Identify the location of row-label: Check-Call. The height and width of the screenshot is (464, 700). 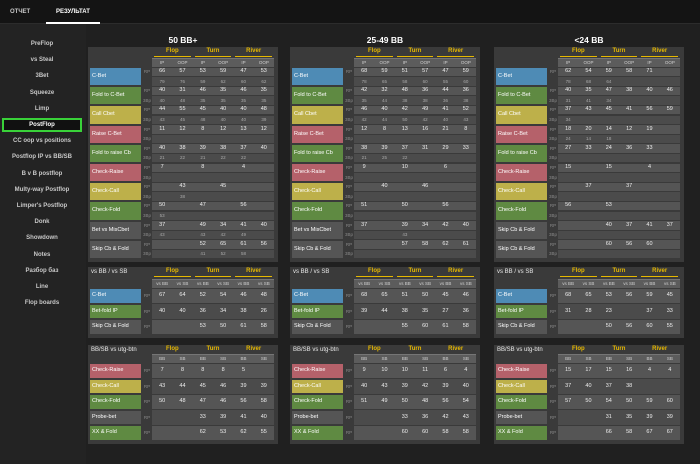
(115, 192).